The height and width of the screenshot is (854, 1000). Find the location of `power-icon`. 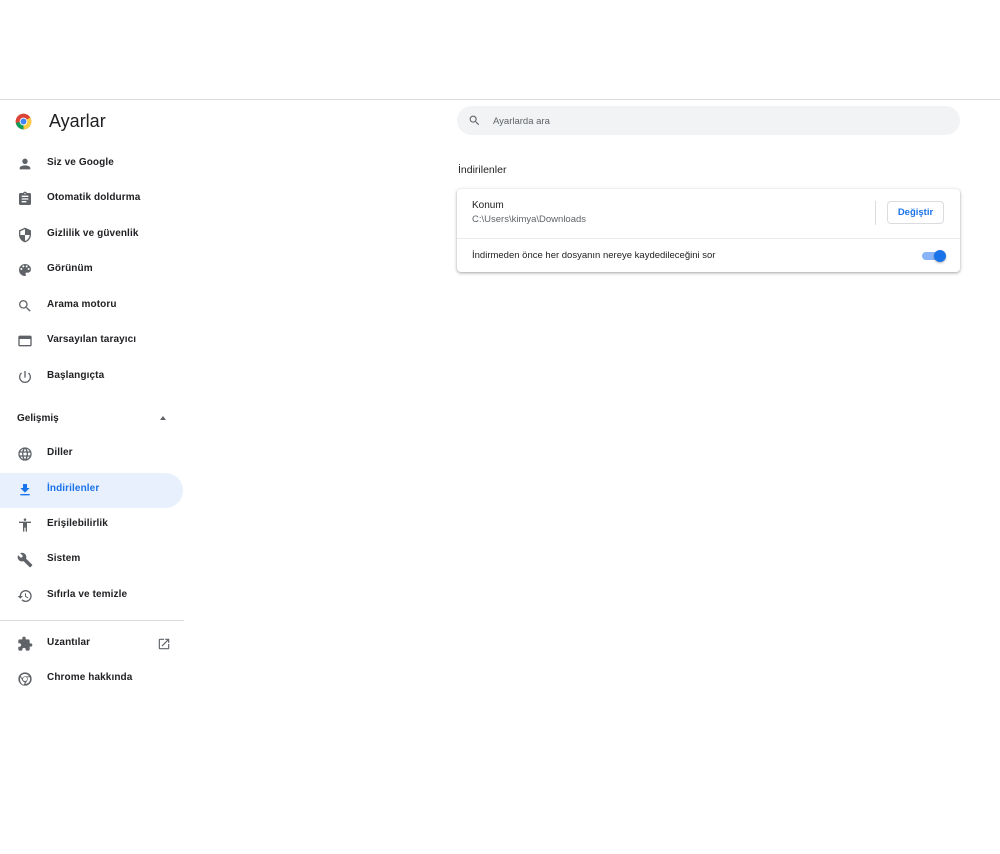

power-icon is located at coordinates (25, 377).